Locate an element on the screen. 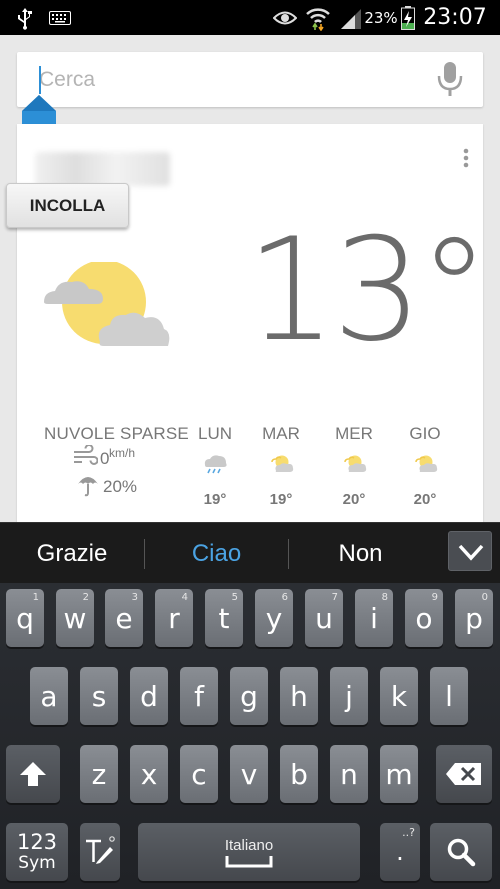  suggestion-strip: Grazie Ciao Non is located at coordinates (250, 552).